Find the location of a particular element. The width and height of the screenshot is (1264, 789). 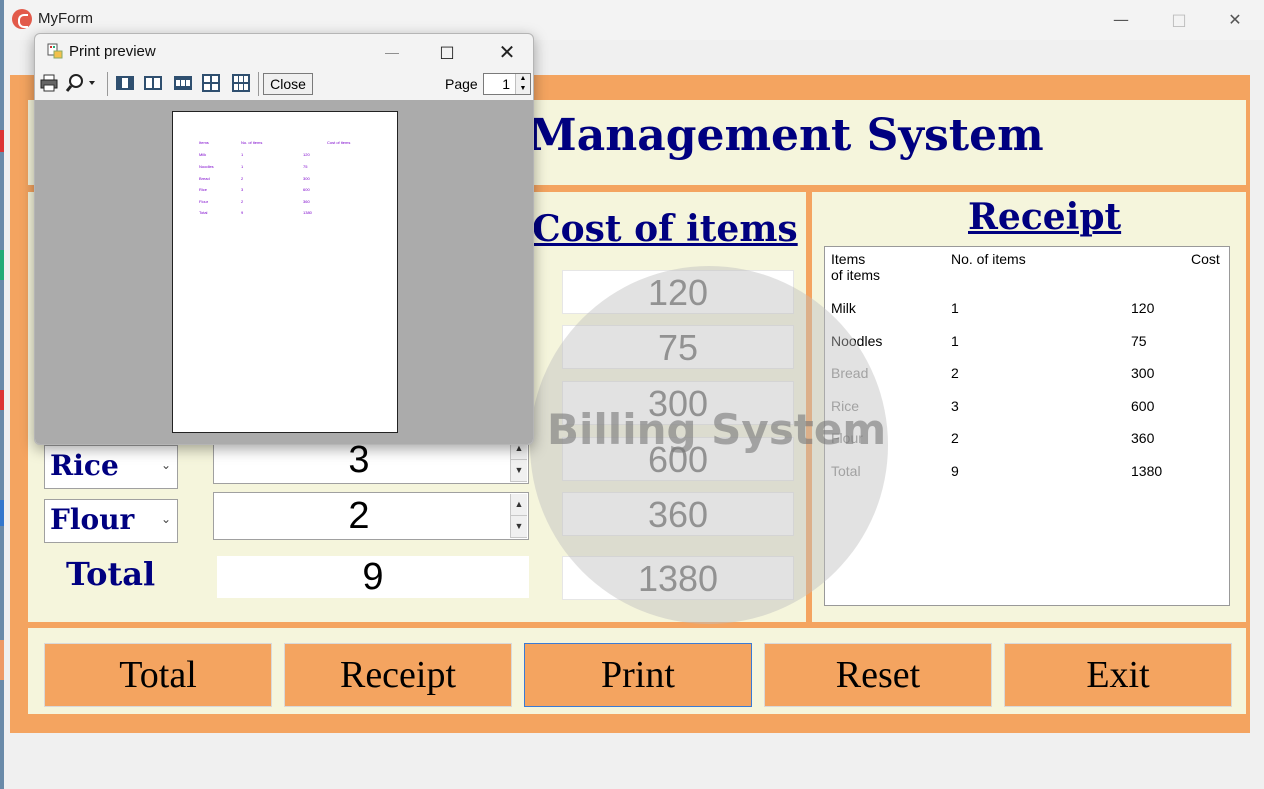

preview-header-count: No. of items is located at coordinates (252, 142).